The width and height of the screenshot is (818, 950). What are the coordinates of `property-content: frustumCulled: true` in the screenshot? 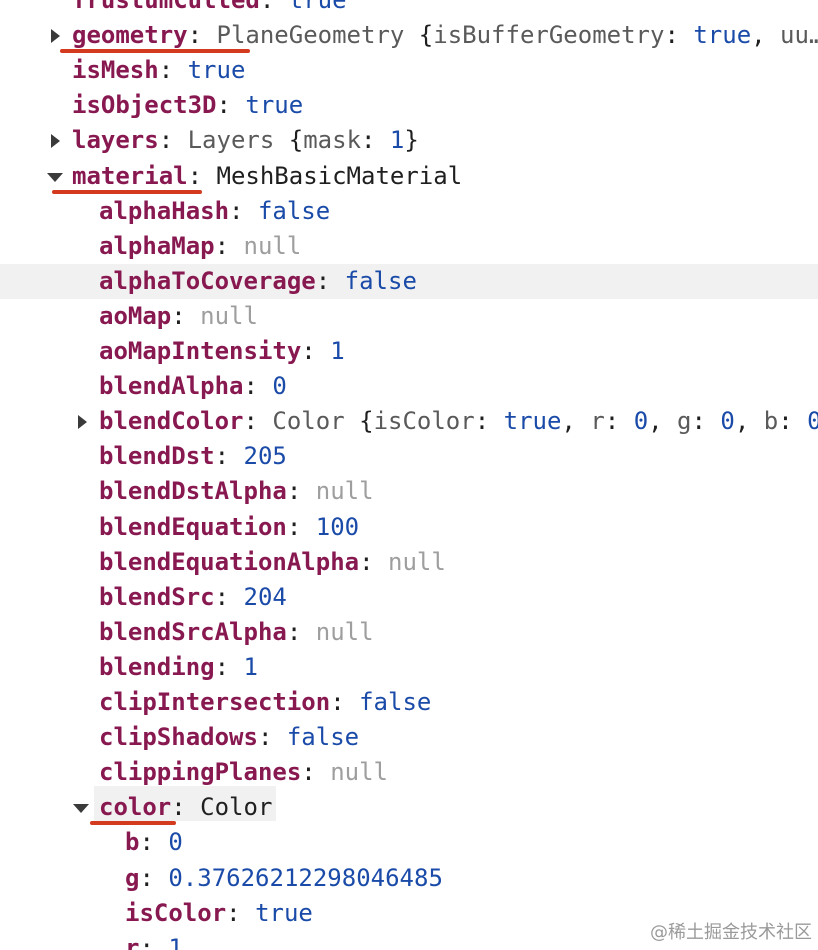 It's located at (209, 9).